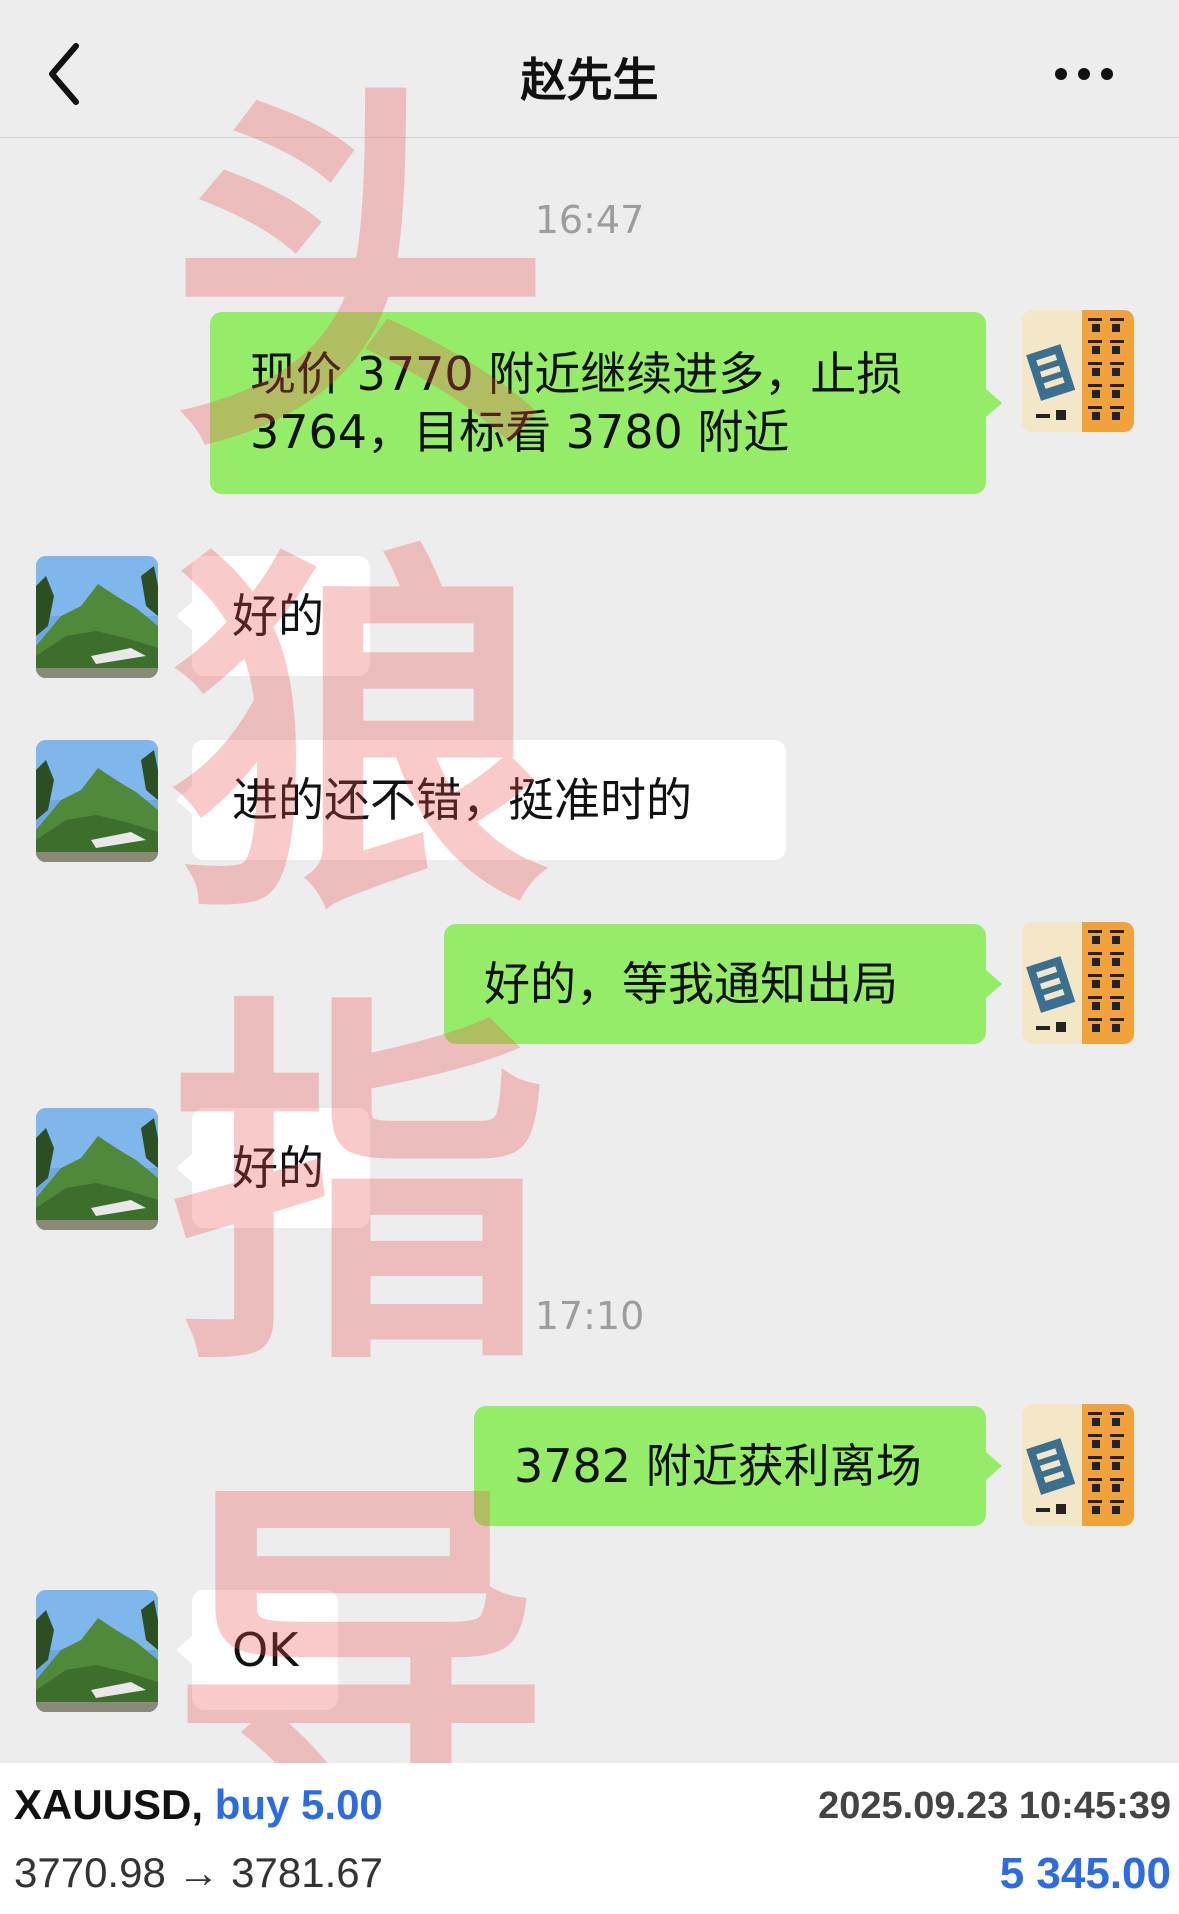  I want to click on trade-symbol-line: XAUUSD, buy 5.00, so click(198, 1805).